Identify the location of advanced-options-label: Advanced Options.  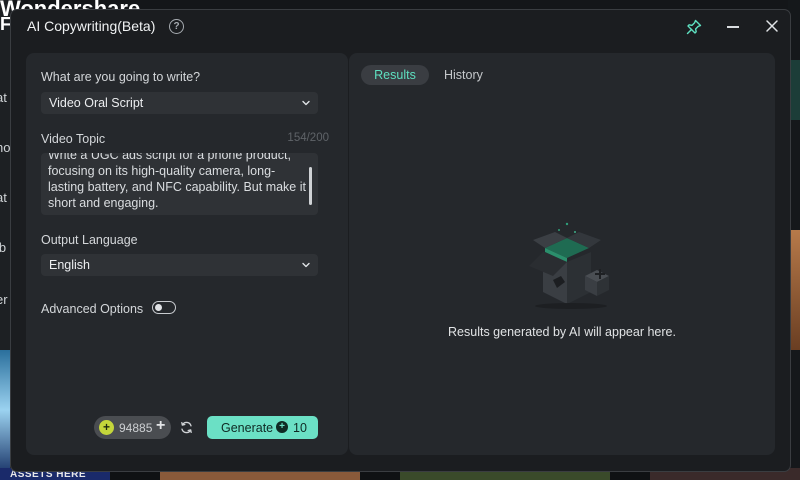
(92, 309).